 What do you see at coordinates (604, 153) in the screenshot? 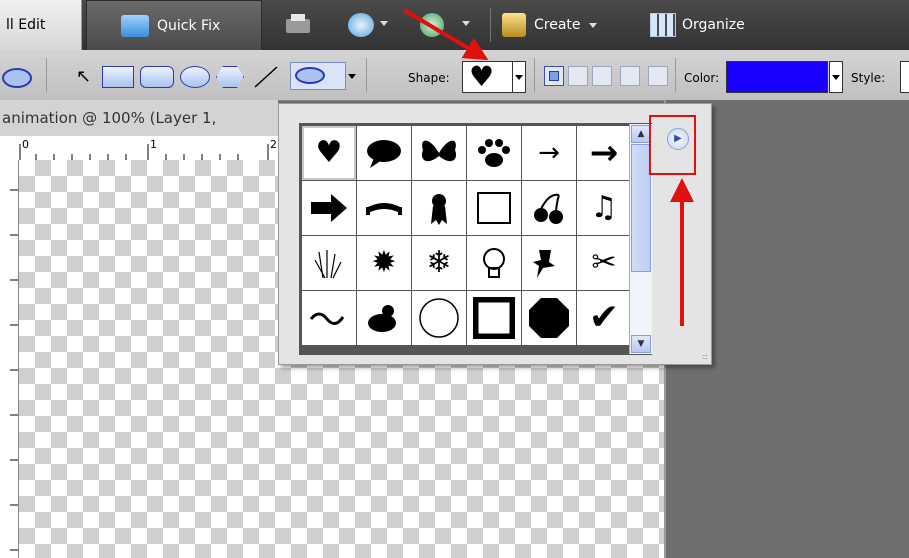
I see `shape-arrow: →` at bounding box center [604, 153].